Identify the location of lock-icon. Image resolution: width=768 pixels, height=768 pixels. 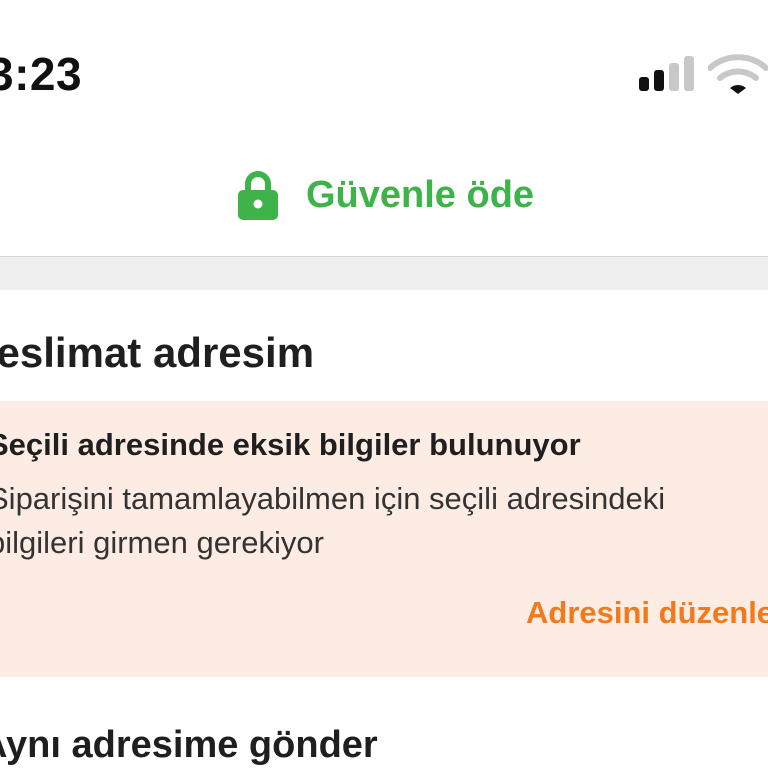
(258, 195).